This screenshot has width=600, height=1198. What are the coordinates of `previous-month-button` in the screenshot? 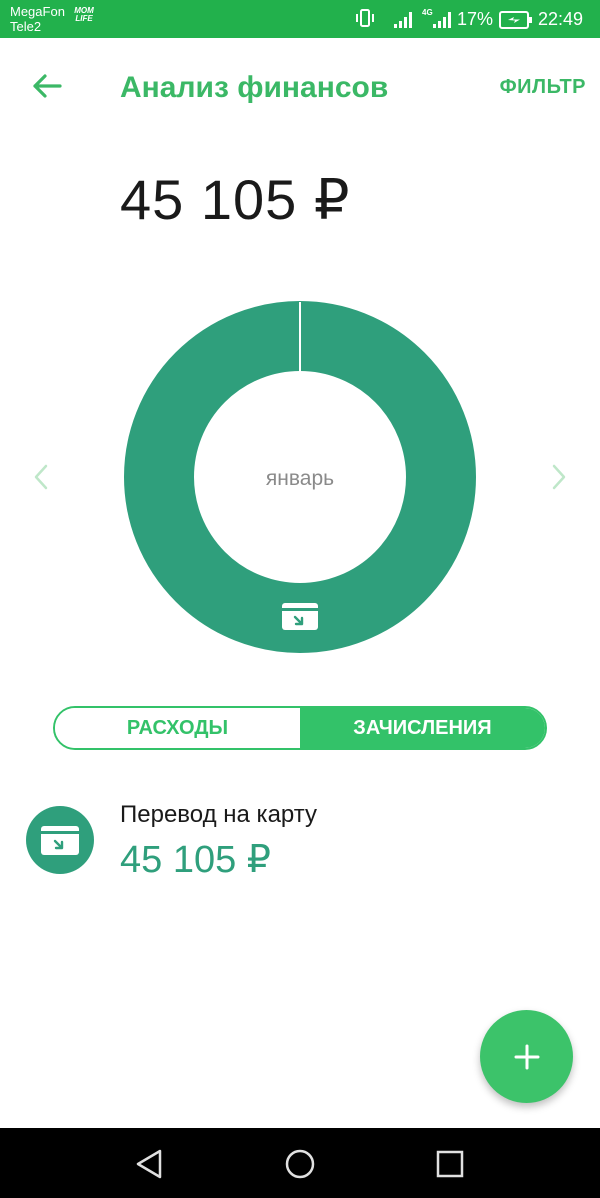 It's located at (41, 477).